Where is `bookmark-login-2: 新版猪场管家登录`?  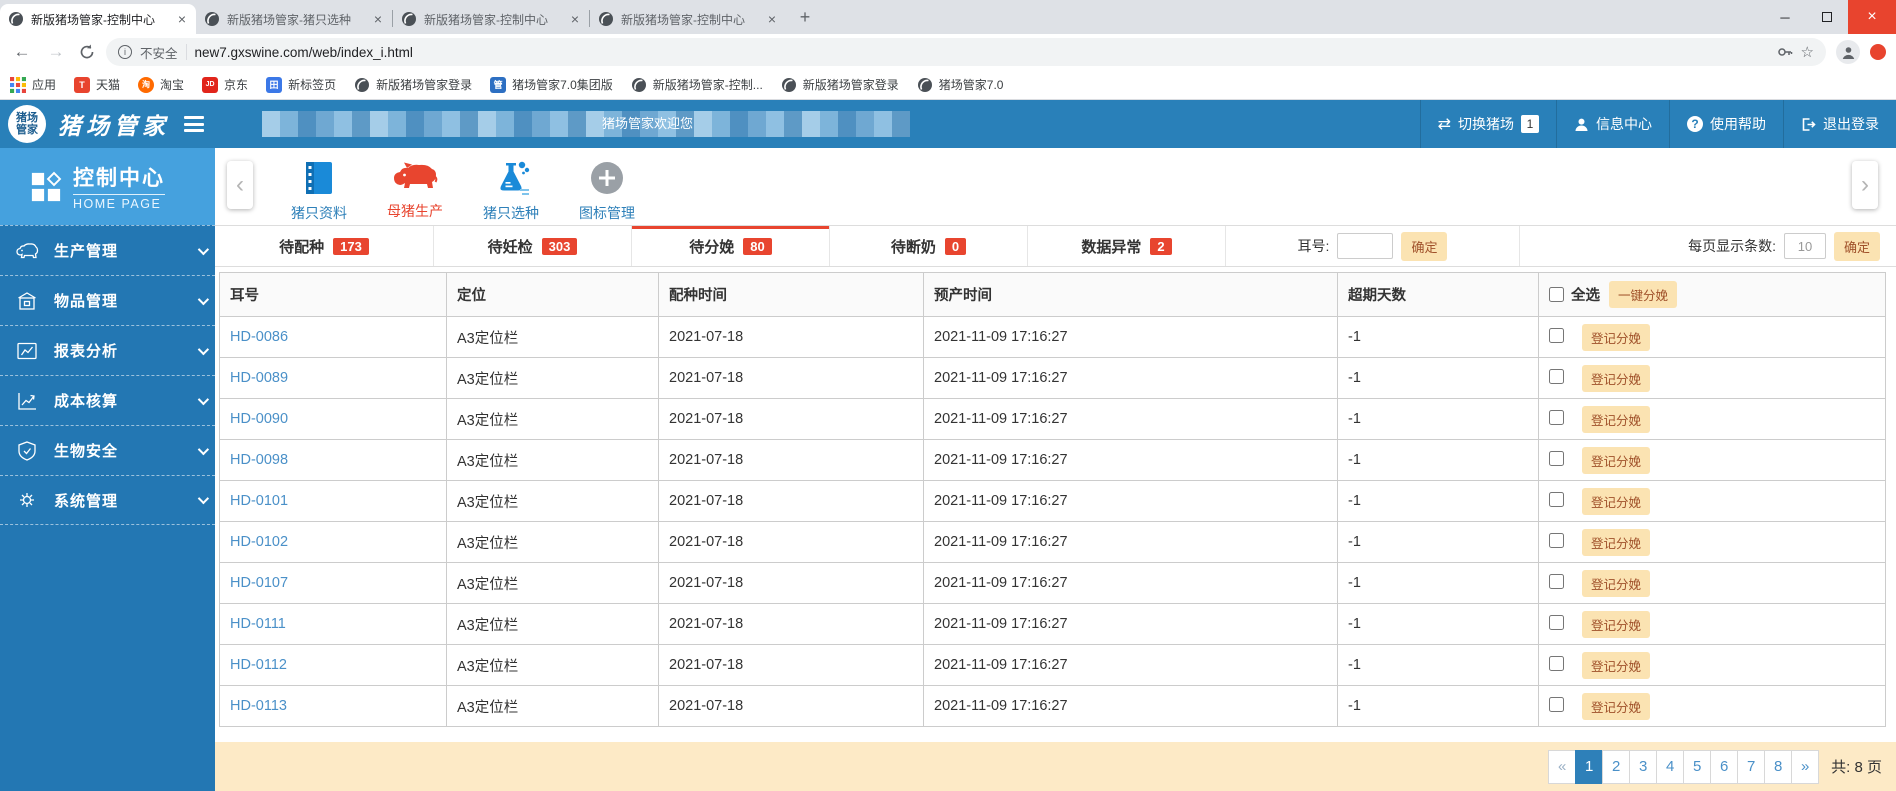
bookmark-login-2: 新版猪场管家登录 is located at coordinates (840, 84).